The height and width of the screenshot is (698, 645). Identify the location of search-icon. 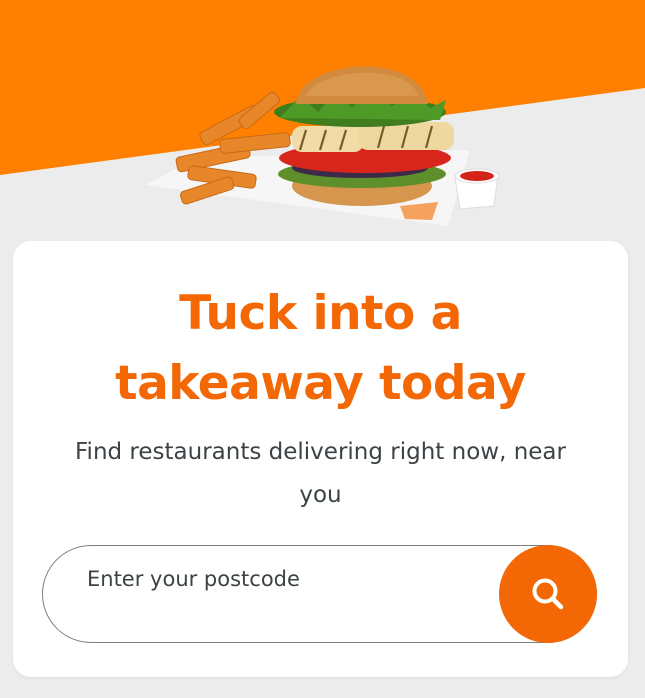
(548, 594).